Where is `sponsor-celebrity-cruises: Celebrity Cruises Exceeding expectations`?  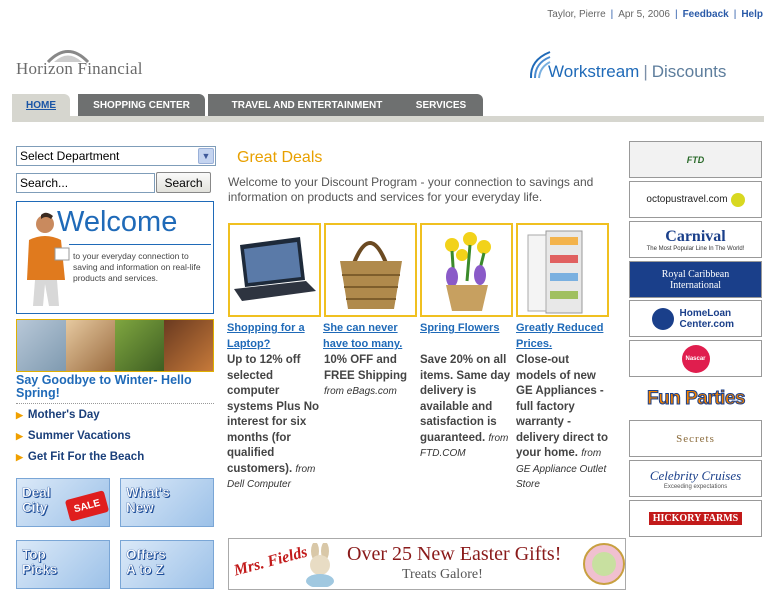 sponsor-celebrity-cruises: Celebrity Cruises Exceeding expectations is located at coordinates (695, 478).